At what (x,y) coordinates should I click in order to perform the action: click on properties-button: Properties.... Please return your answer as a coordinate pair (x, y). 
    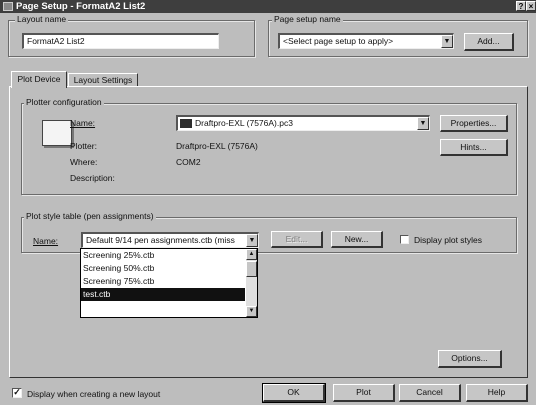
    Looking at the image, I should click on (474, 123).